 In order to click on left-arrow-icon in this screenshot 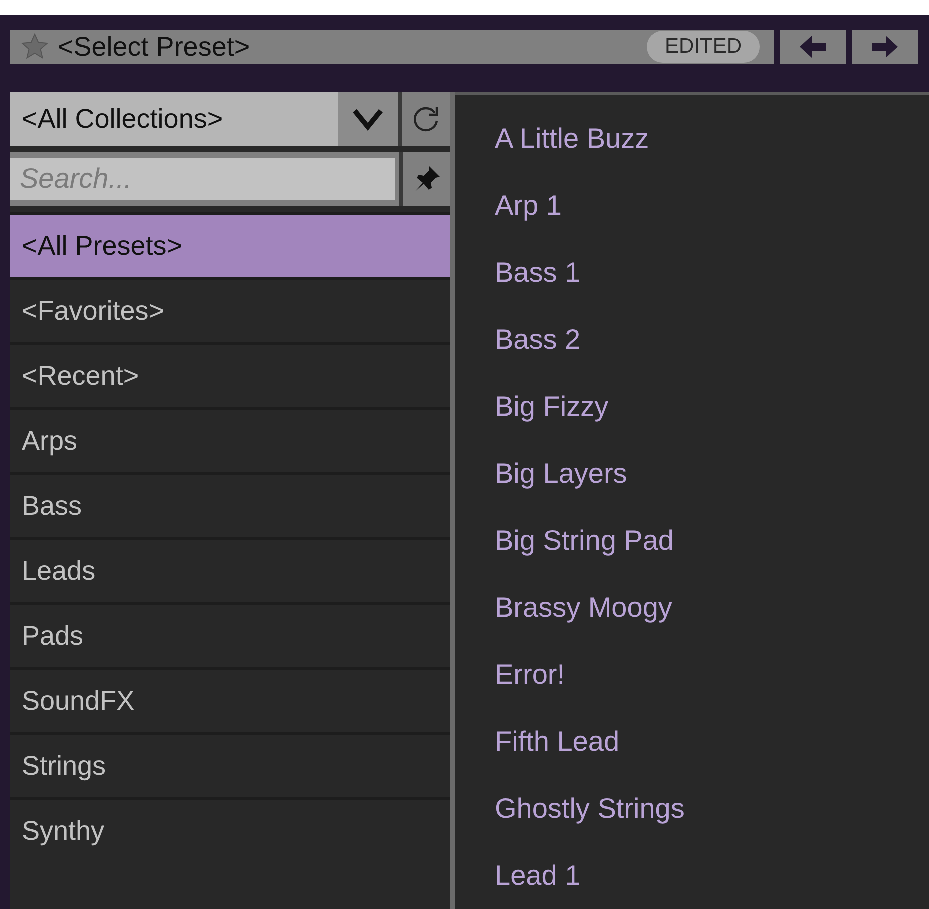, I will do `click(813, 47)`.